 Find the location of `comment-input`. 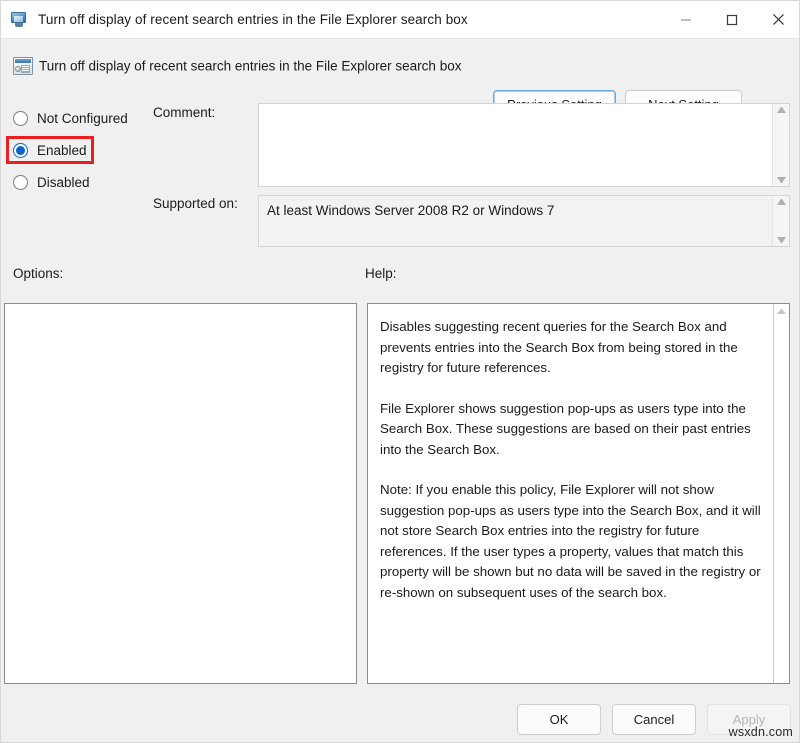

comment-input is located at coordinates (515, 145).